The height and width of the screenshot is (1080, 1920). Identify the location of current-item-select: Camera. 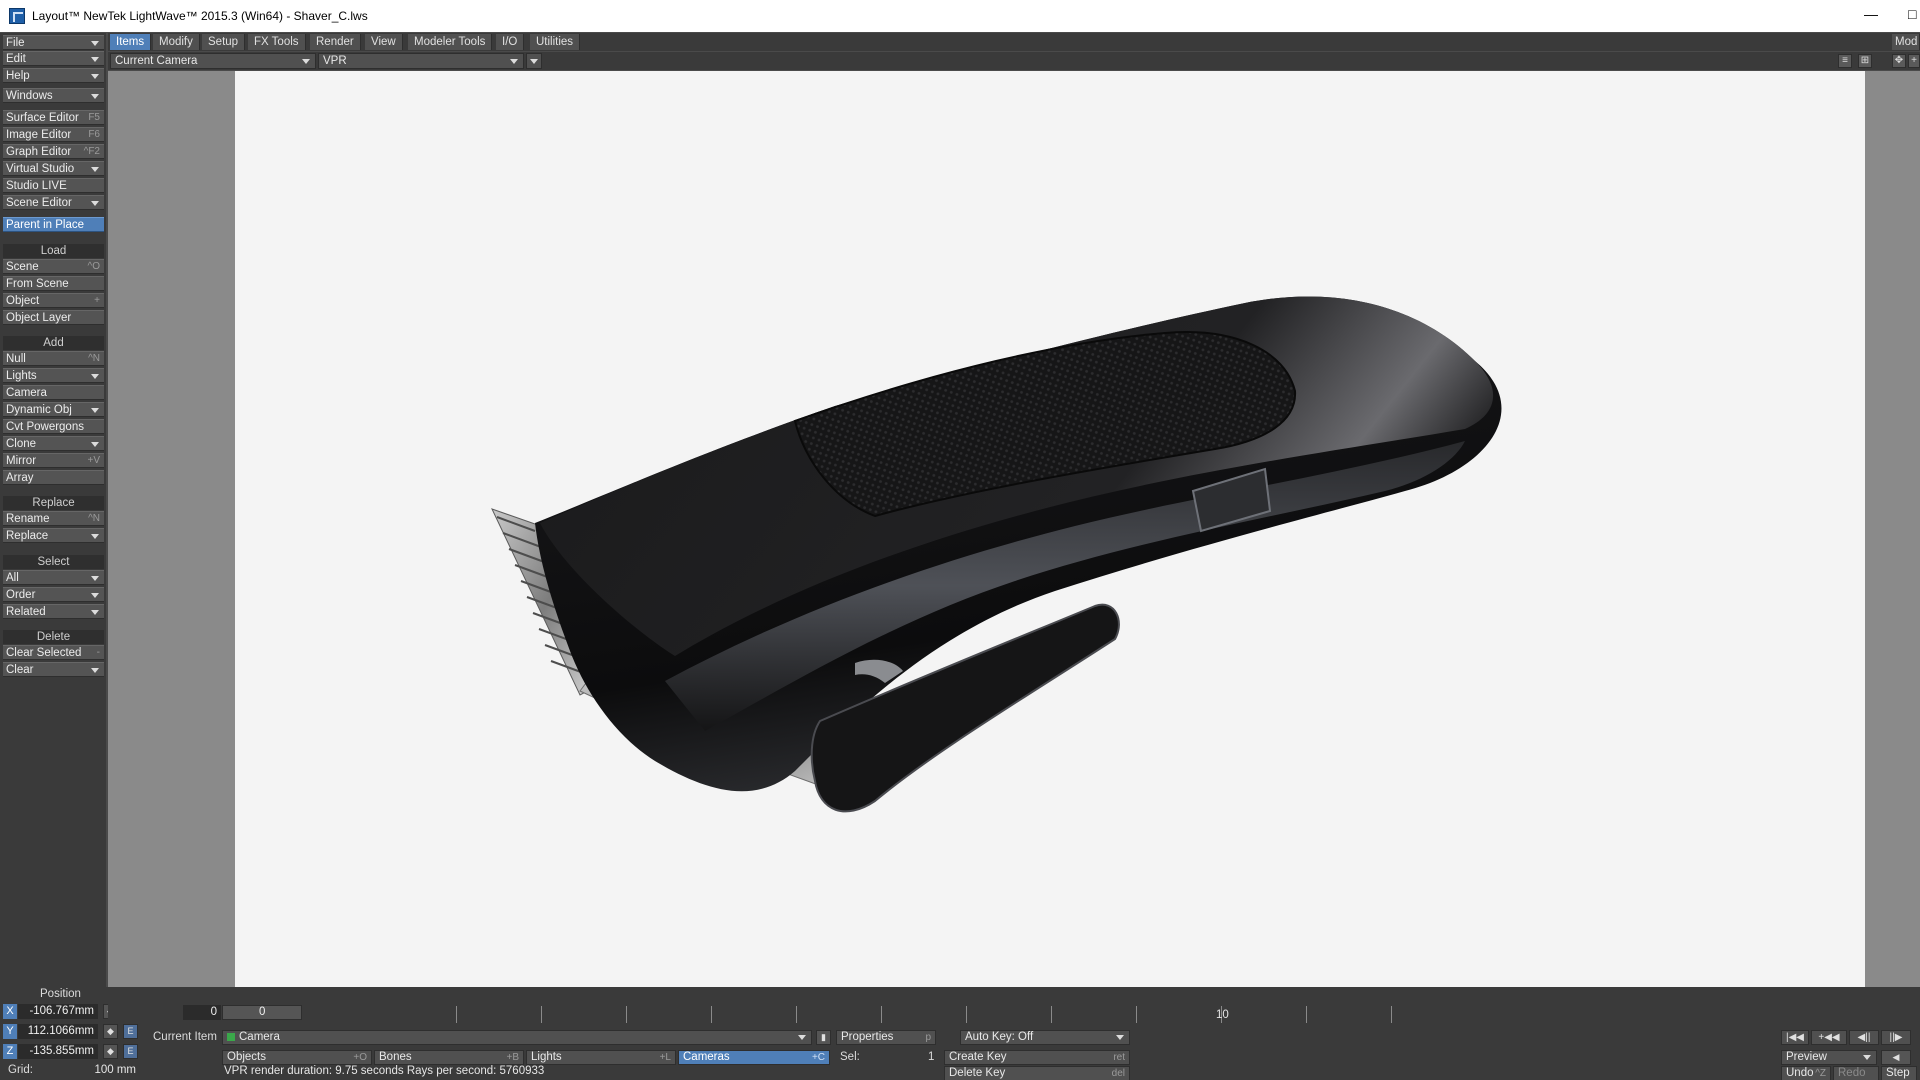
(517, 1037).